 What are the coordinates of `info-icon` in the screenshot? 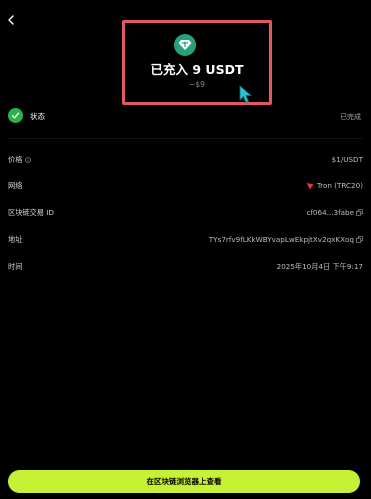 It's located at (28, 160).